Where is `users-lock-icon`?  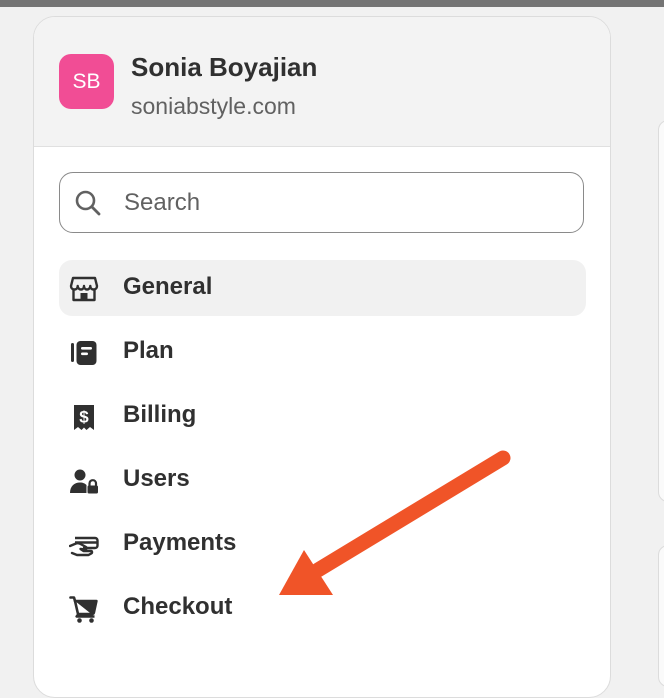
users-lock-icon is located at coordinates (84, 481).